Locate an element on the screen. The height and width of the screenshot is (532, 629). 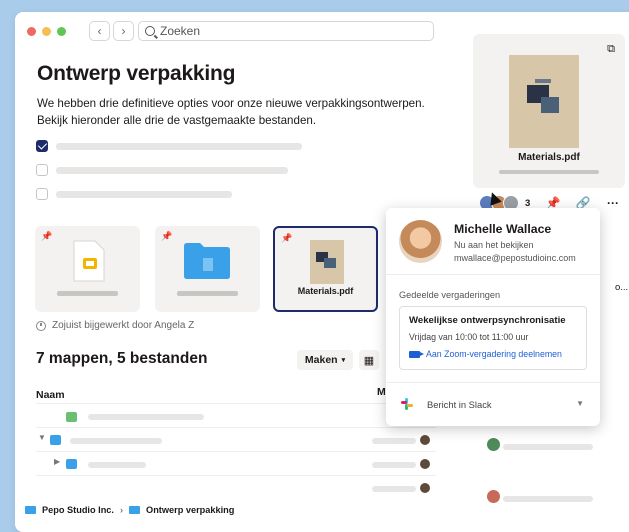
chevron-down-icon: ▼ is located at coordinates (580, 403).